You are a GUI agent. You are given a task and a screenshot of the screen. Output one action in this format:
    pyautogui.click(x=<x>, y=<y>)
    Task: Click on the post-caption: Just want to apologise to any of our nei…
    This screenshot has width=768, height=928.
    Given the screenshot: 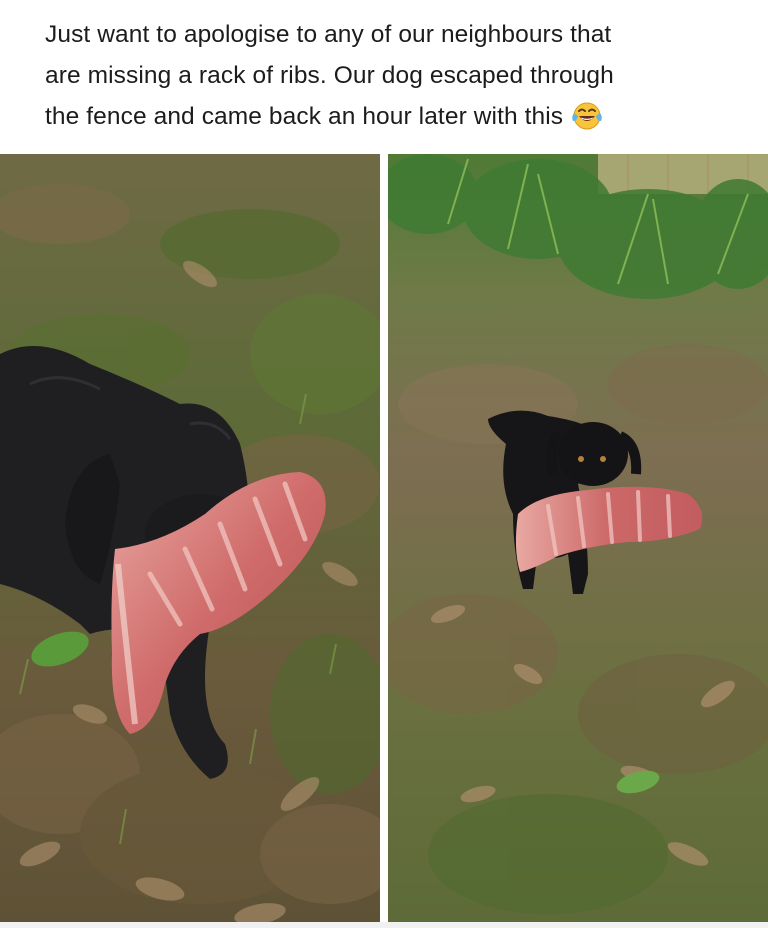 What is the action you would take?
    pyautogui.click(x=395, y=75)
    